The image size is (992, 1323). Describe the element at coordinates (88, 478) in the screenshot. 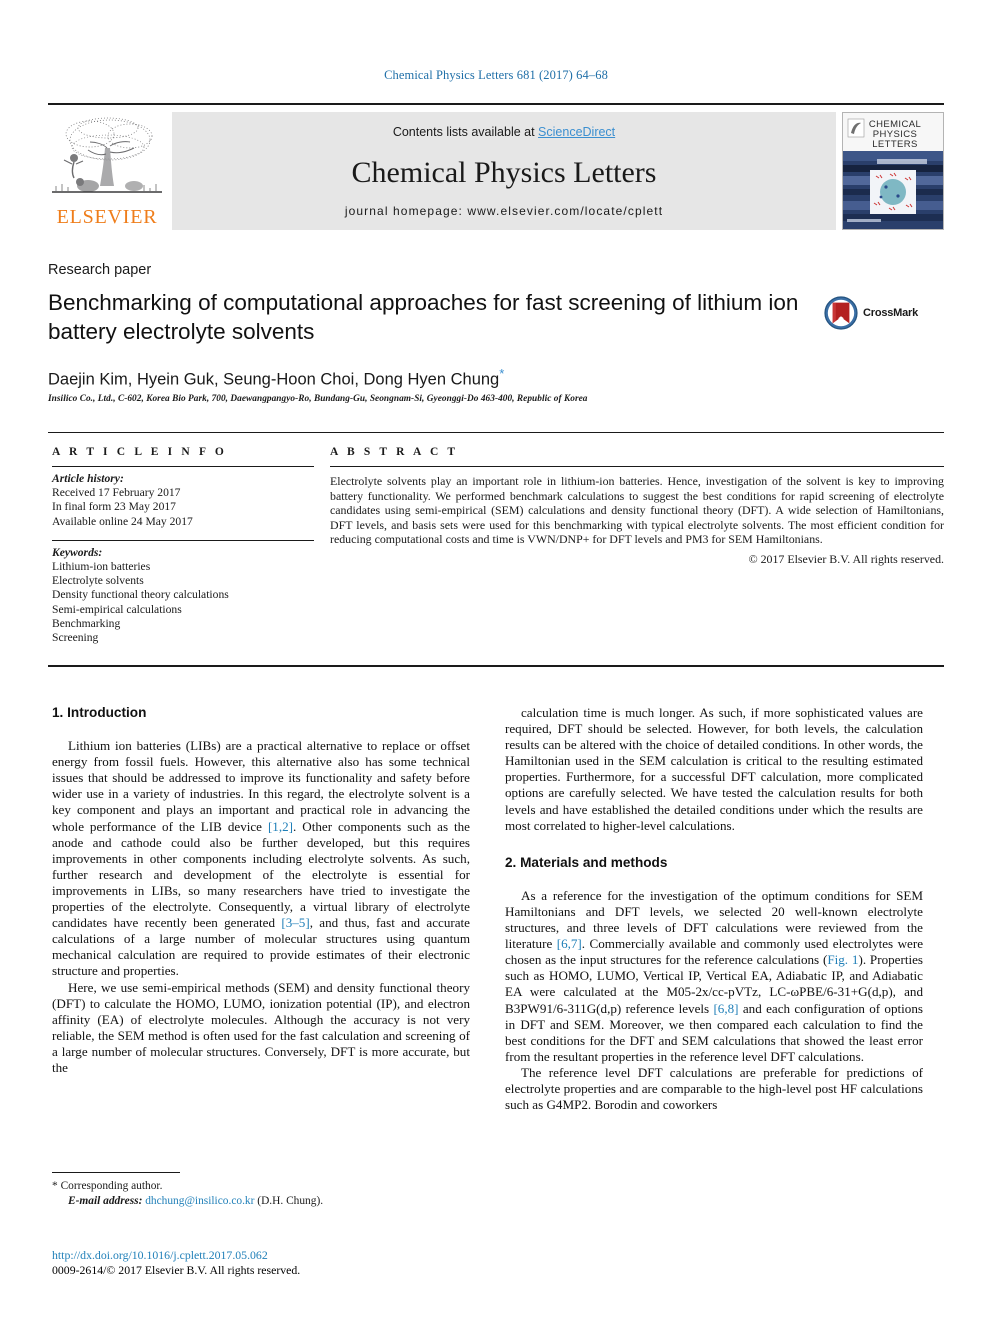

I see `article-history-label: Article history:` at that location.